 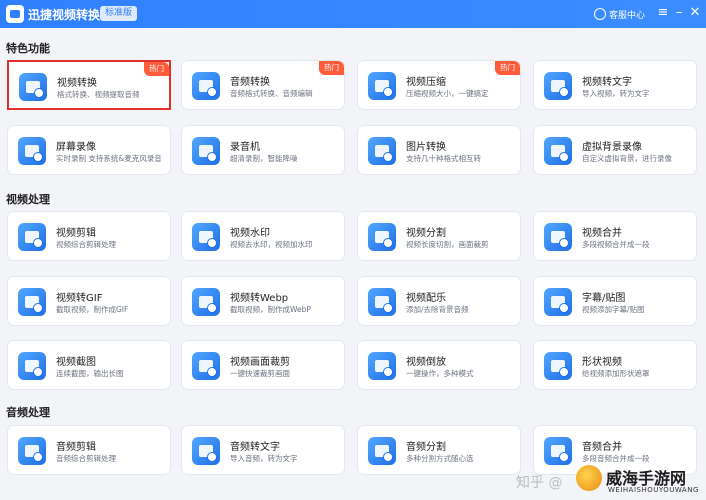 What do you see at coordinates (206, 366) in the screenshot?
I see `video-crop-icon` at bounding box center [206, 366].